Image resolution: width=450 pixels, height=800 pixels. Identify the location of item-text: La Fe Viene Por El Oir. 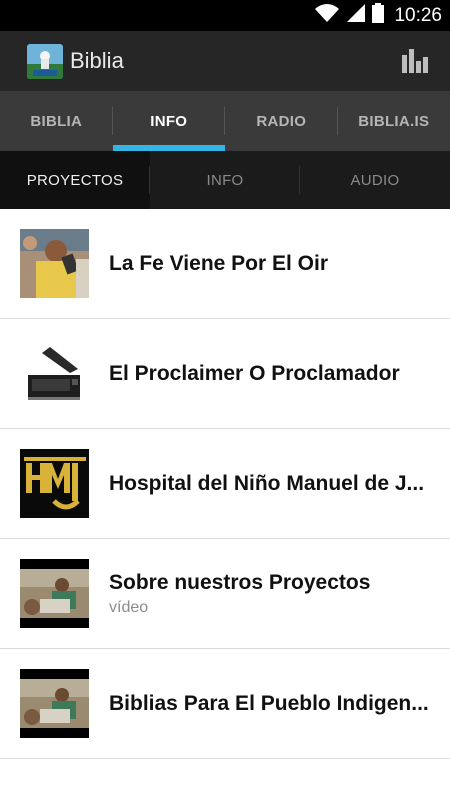
(269, 263).